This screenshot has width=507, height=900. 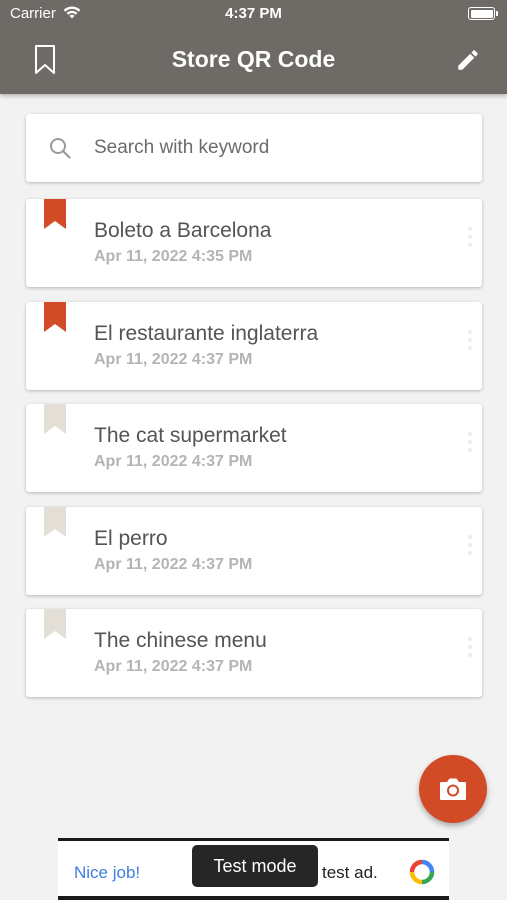 What do you see at coordinates (255, 866) in the screenshot?
I see `test-mode-toast: Test mode` at bounding box center [255, 866].